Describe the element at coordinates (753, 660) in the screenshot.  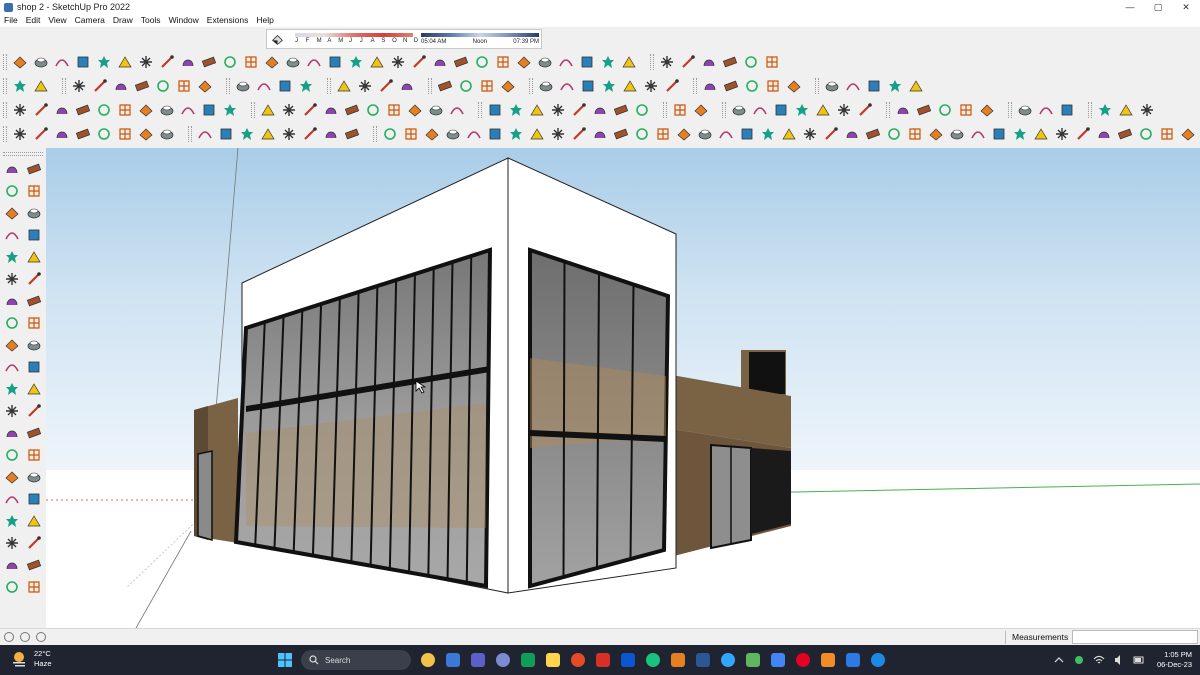
I see `sketchup-taskbar-icon` at that location.